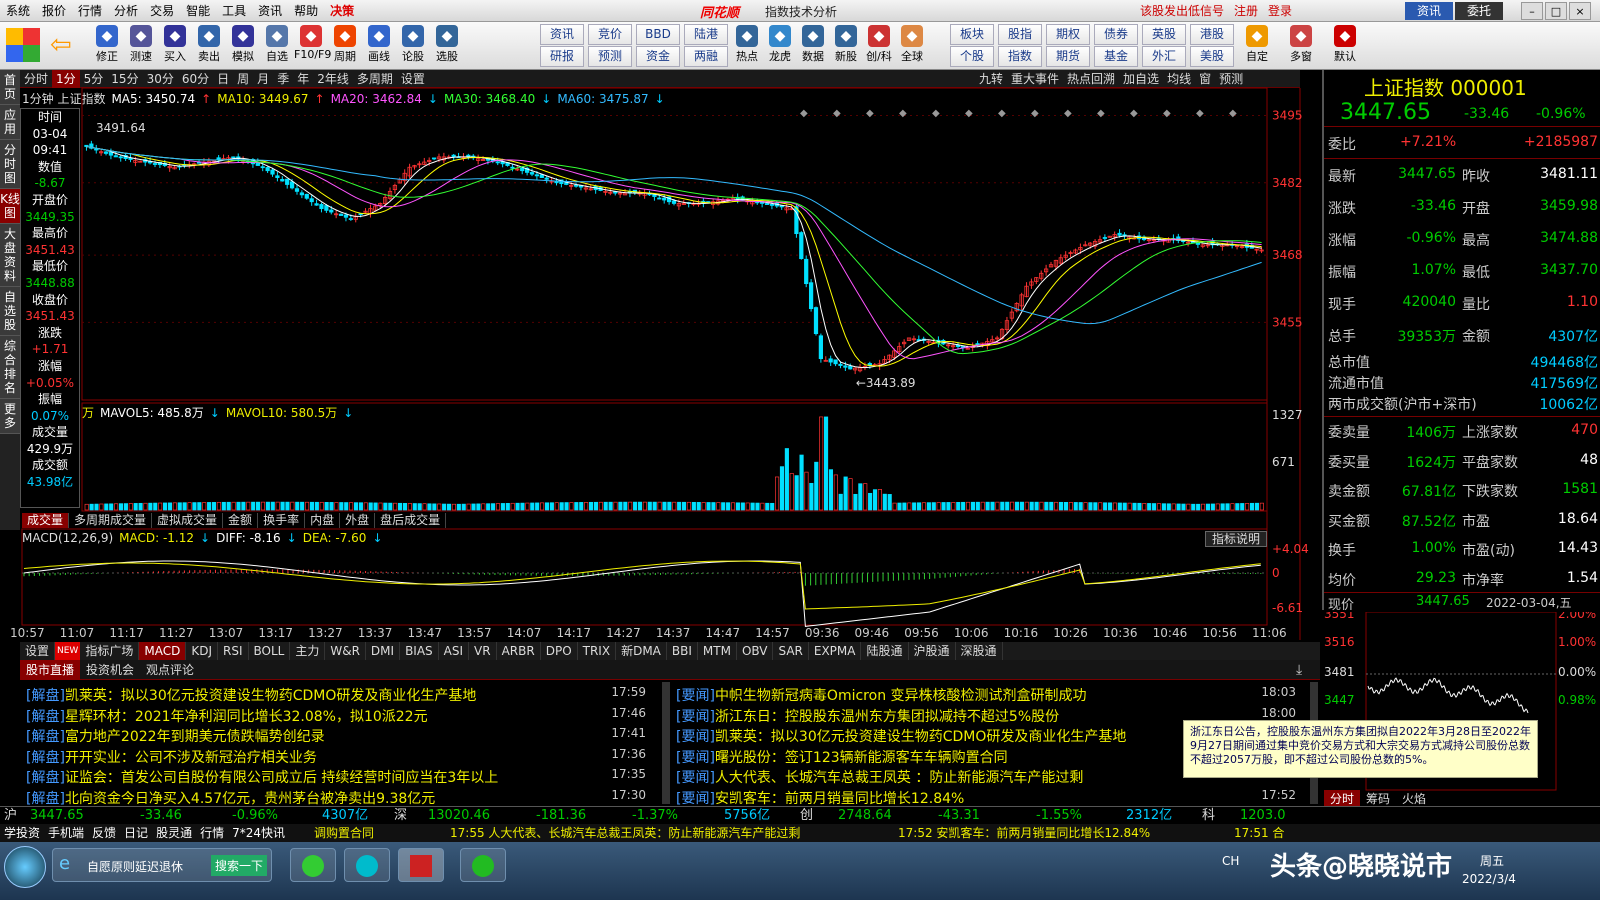 The height and width of the screenshot is (900, 1600). What do you see at coordinates (1345, 46) in the screenshot?
I see `toolbar-button: ◆ 默认` at bounding box center [1345, 46].